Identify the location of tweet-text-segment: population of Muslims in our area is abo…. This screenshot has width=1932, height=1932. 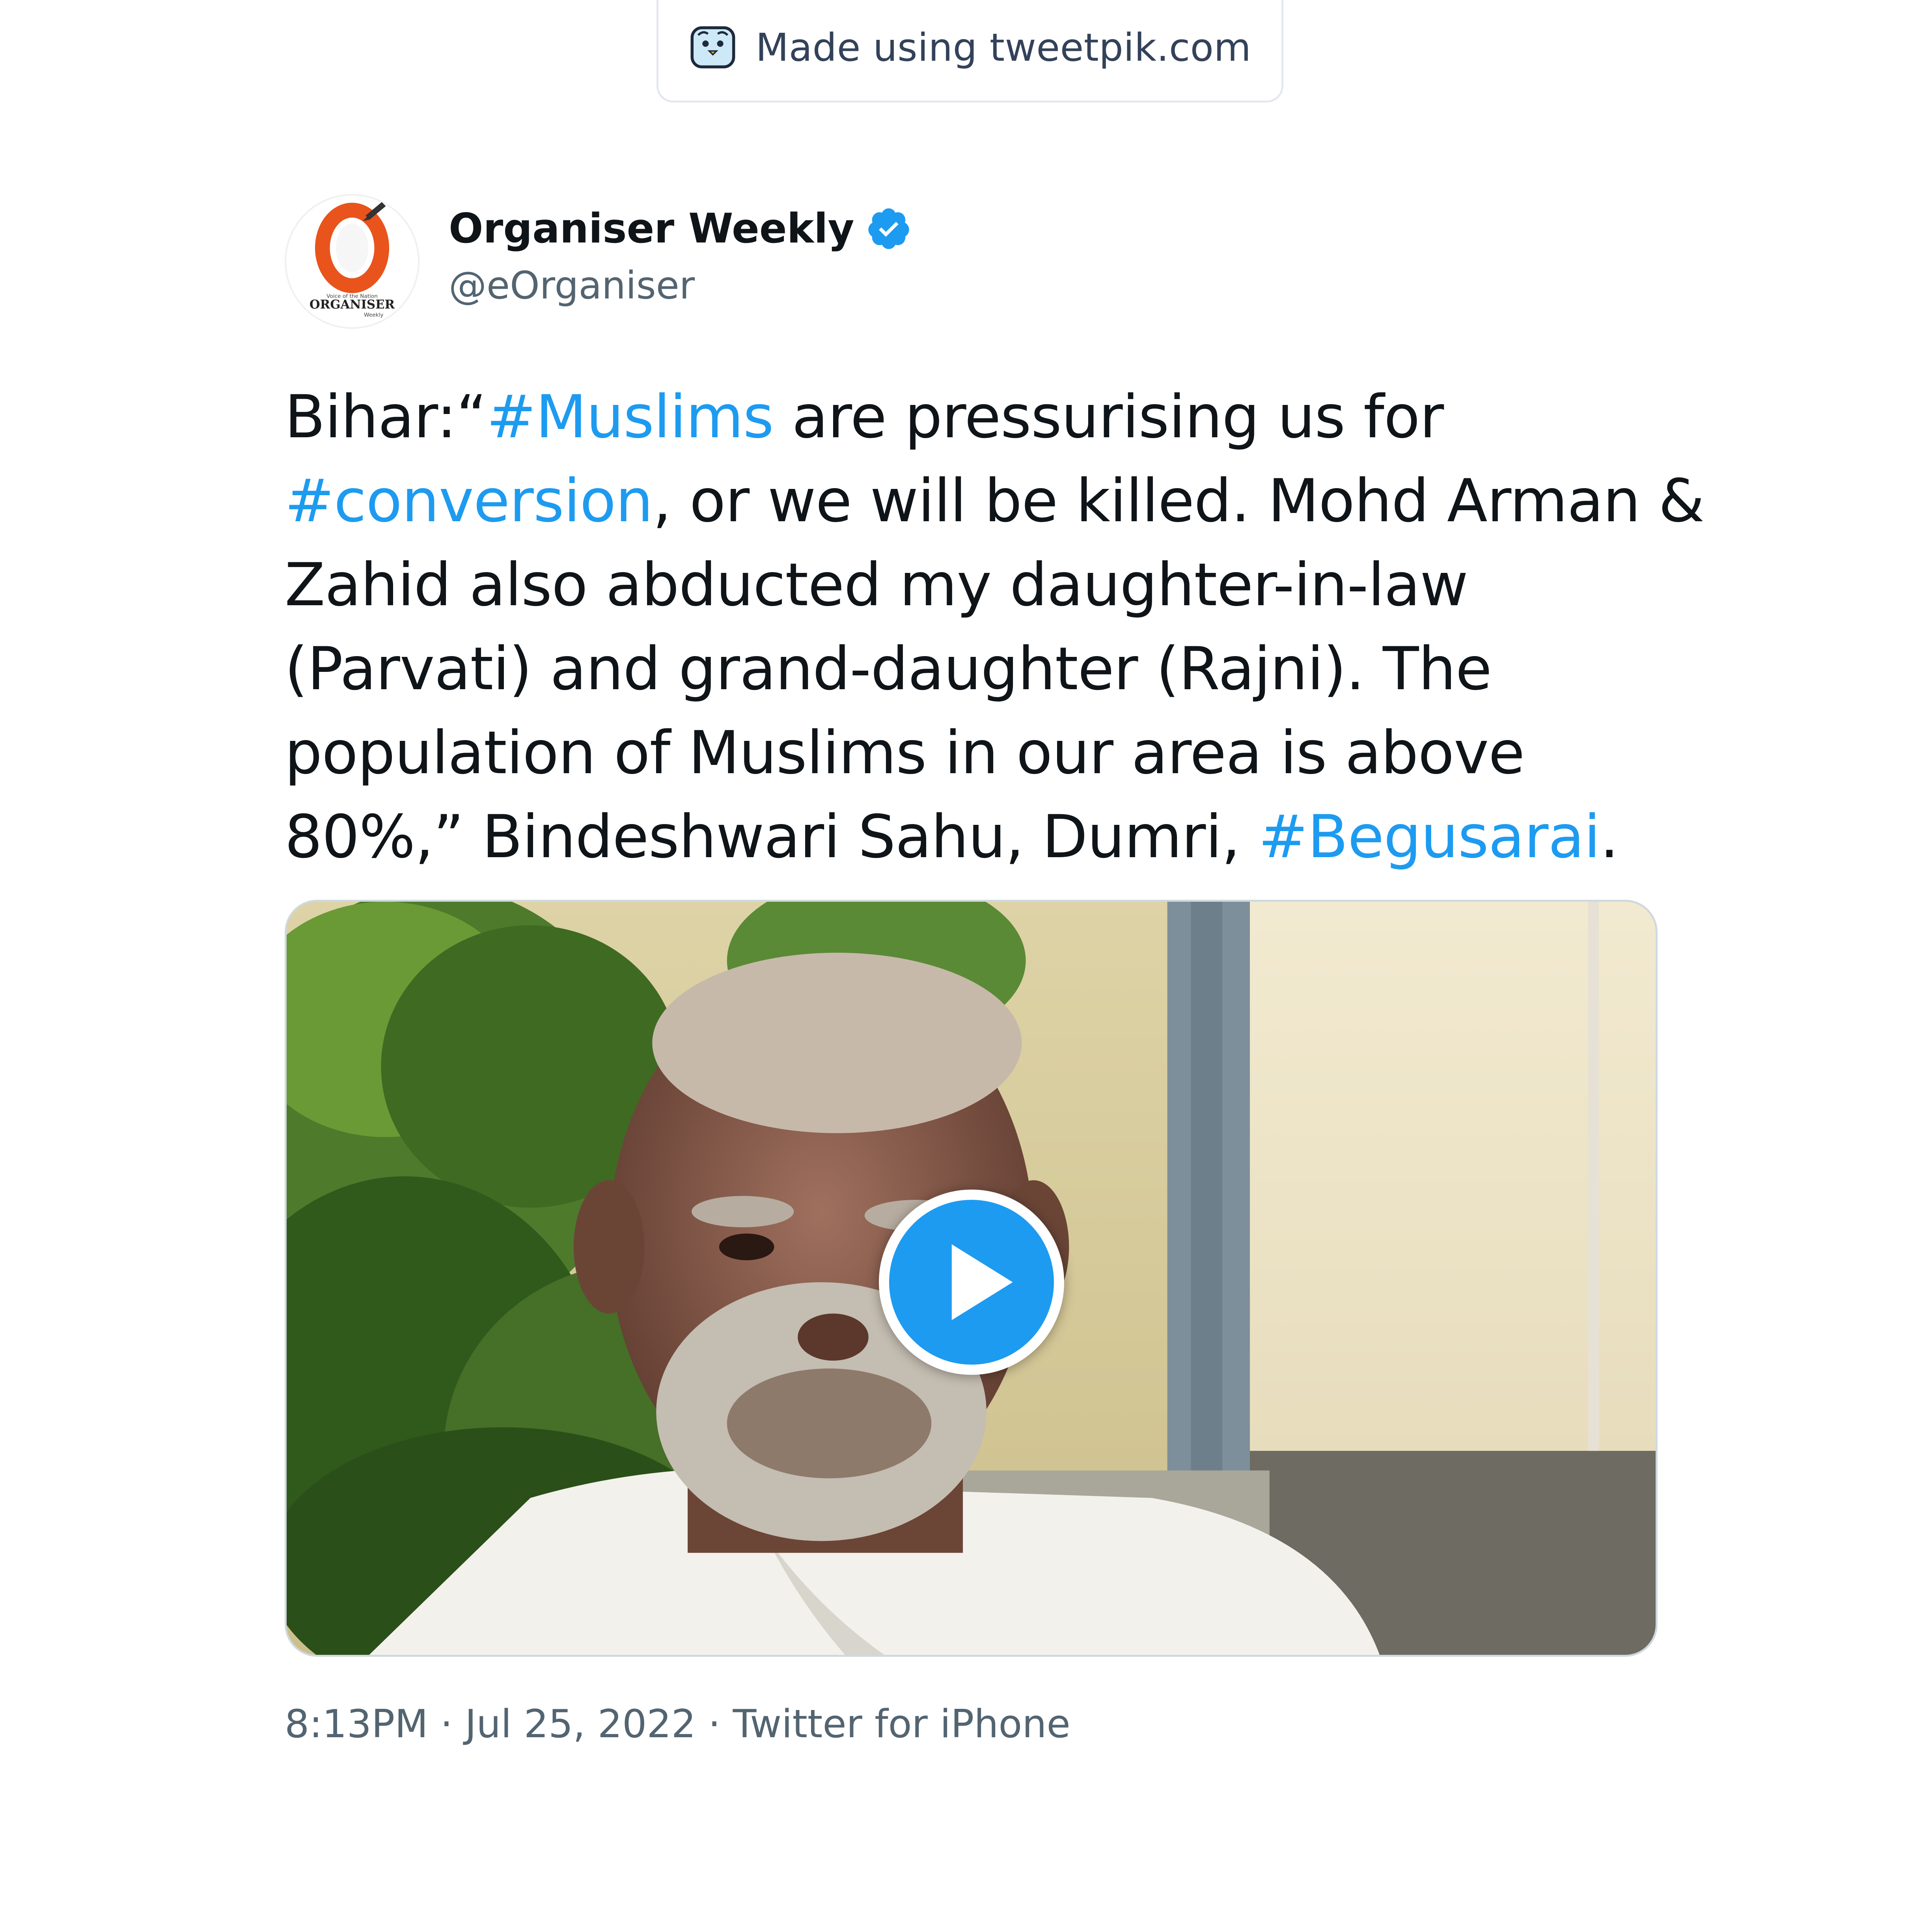
(905, 753).